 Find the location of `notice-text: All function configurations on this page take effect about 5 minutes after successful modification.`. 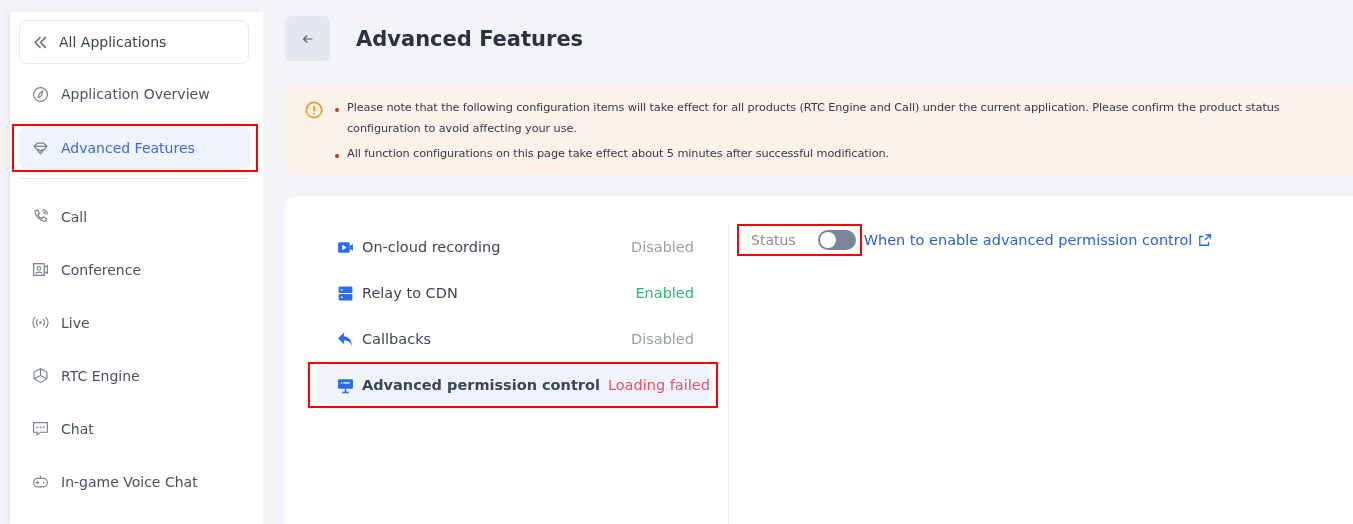

notice-text: All function configurations on this page take effect about 5 minutes after successful modification. is located at coordinates (618, 153).